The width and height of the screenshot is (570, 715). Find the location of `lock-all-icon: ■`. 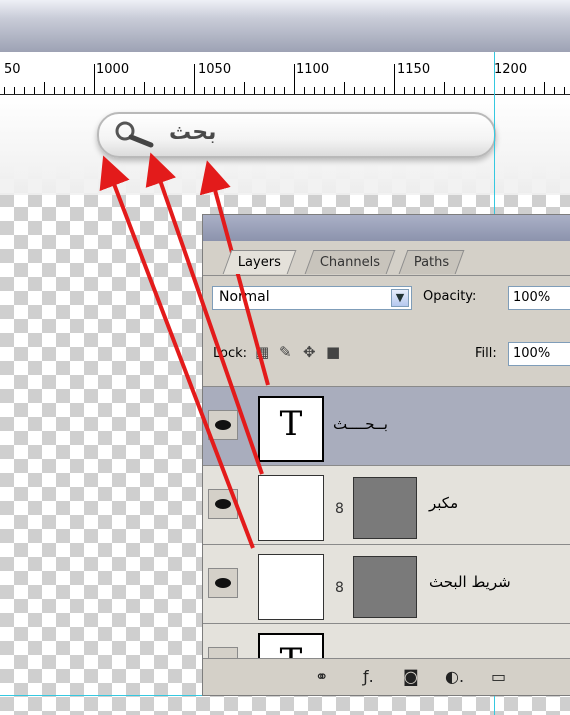

lock-all-icon: ■ is located at coordinates (333, 352).